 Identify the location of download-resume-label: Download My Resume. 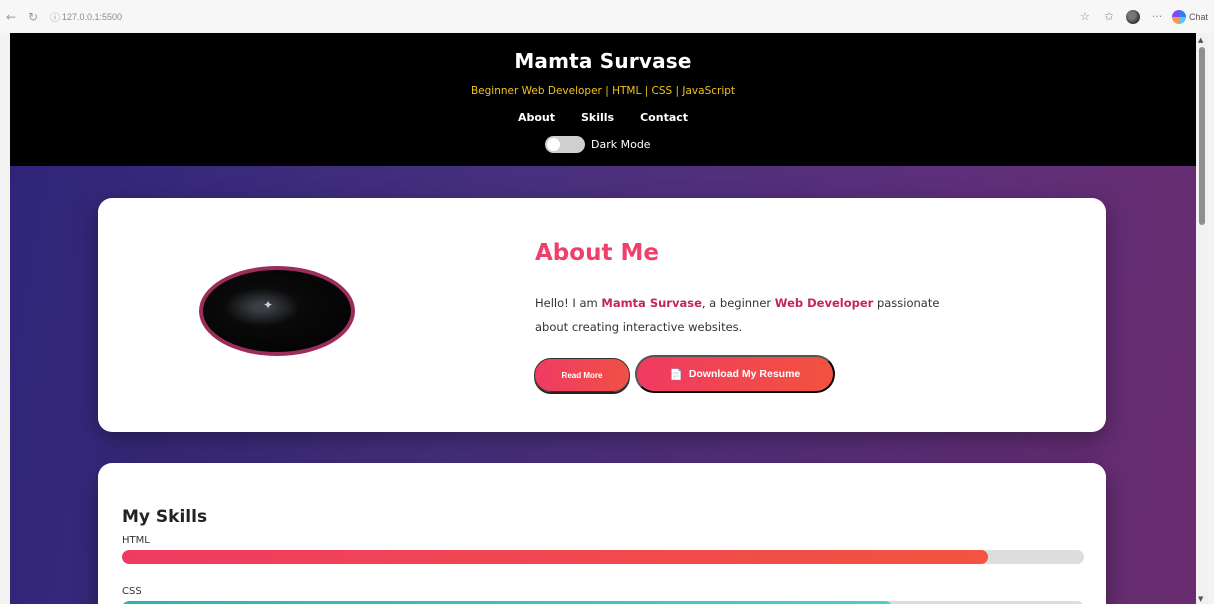
(744, 374).